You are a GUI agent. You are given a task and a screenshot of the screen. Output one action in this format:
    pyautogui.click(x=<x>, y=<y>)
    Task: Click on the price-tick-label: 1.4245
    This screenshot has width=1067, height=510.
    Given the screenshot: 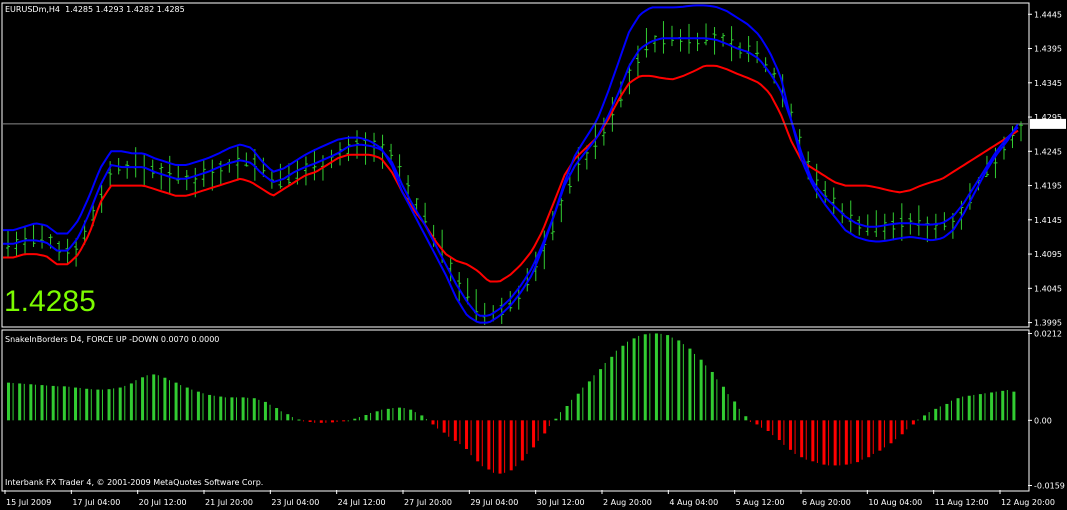 What is the action you would take?
    pyautogui.click(x=1048, y=151)
    